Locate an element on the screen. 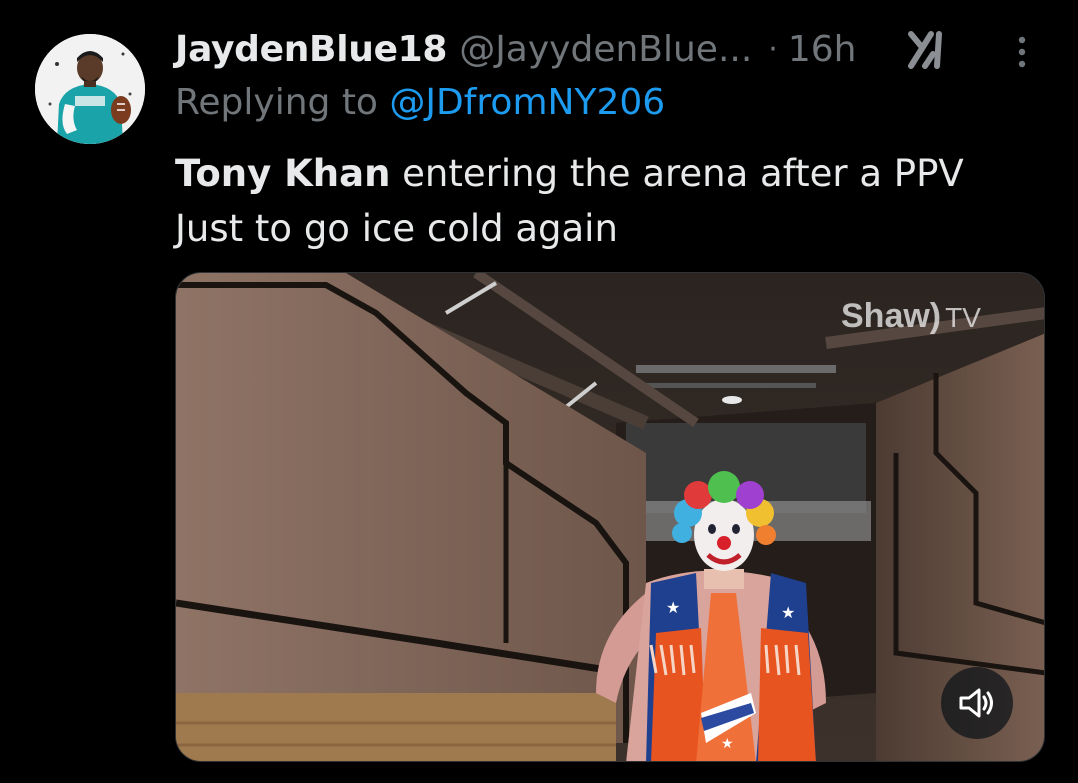 The height and width of the screenshot is (783, 1078). mute-toggle-button is located at coordinates (977, 703).